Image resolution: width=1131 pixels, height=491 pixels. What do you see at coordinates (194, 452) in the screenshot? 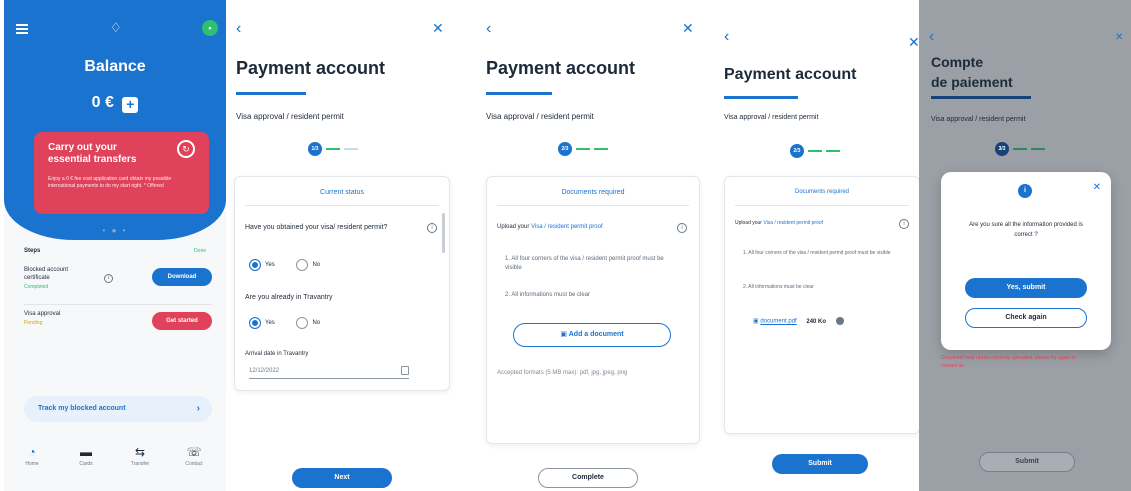
I see `phone-icon: ☏` at bounding box center [194, 452].